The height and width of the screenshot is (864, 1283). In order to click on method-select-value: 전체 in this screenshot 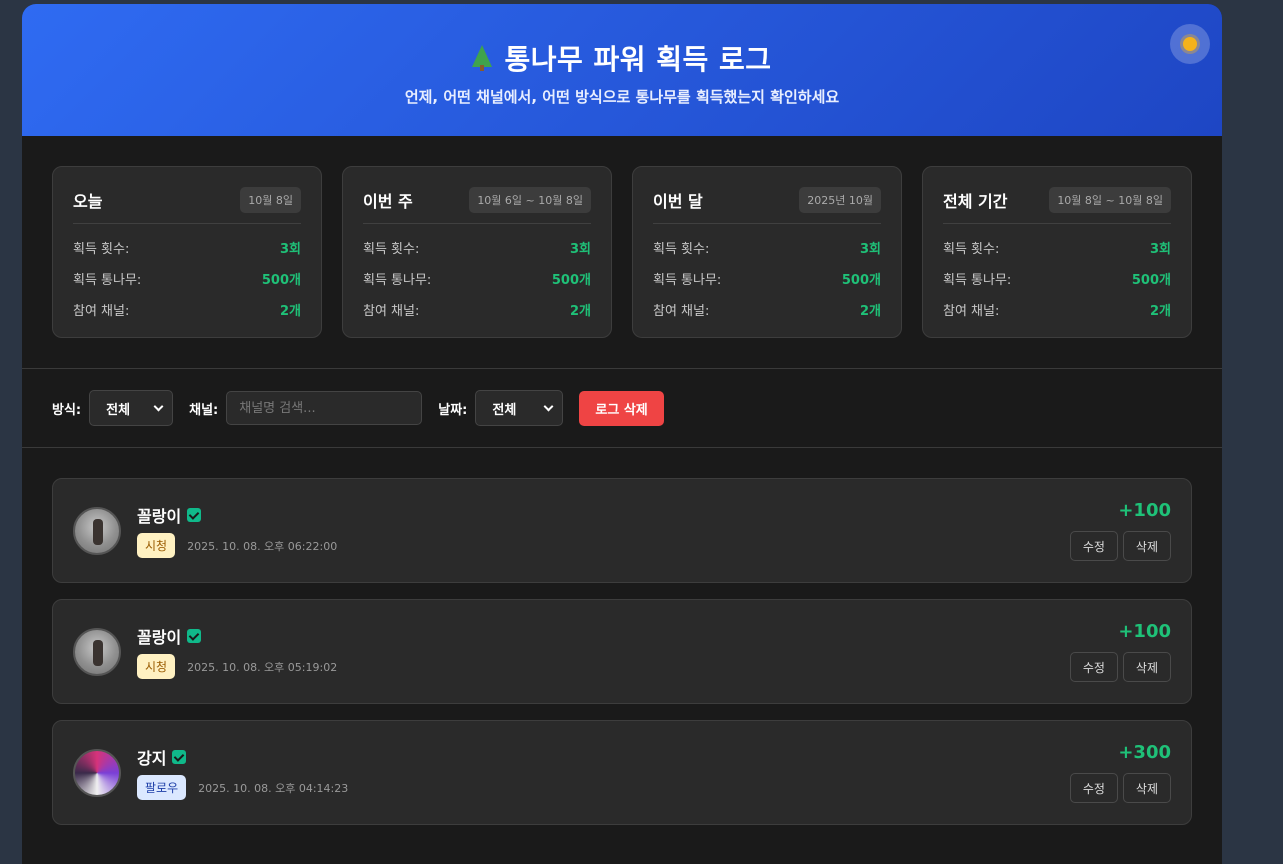, I will do `click(118, 410)`.